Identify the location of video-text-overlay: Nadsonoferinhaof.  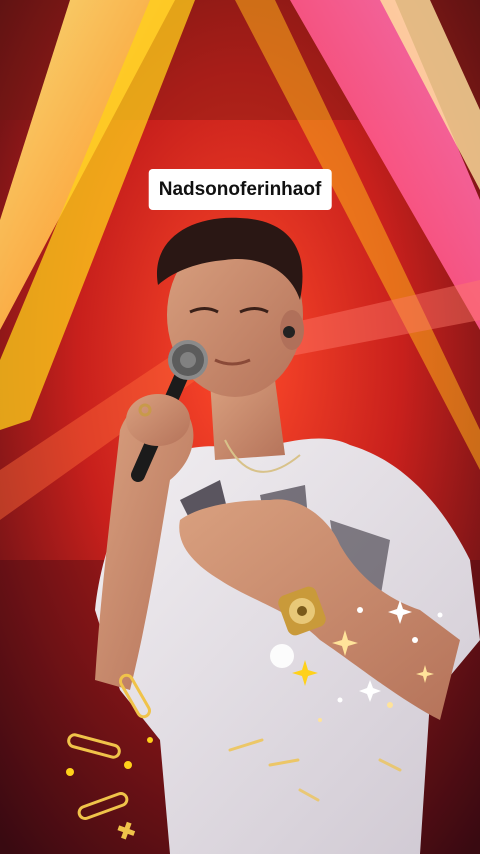
(240, 189).